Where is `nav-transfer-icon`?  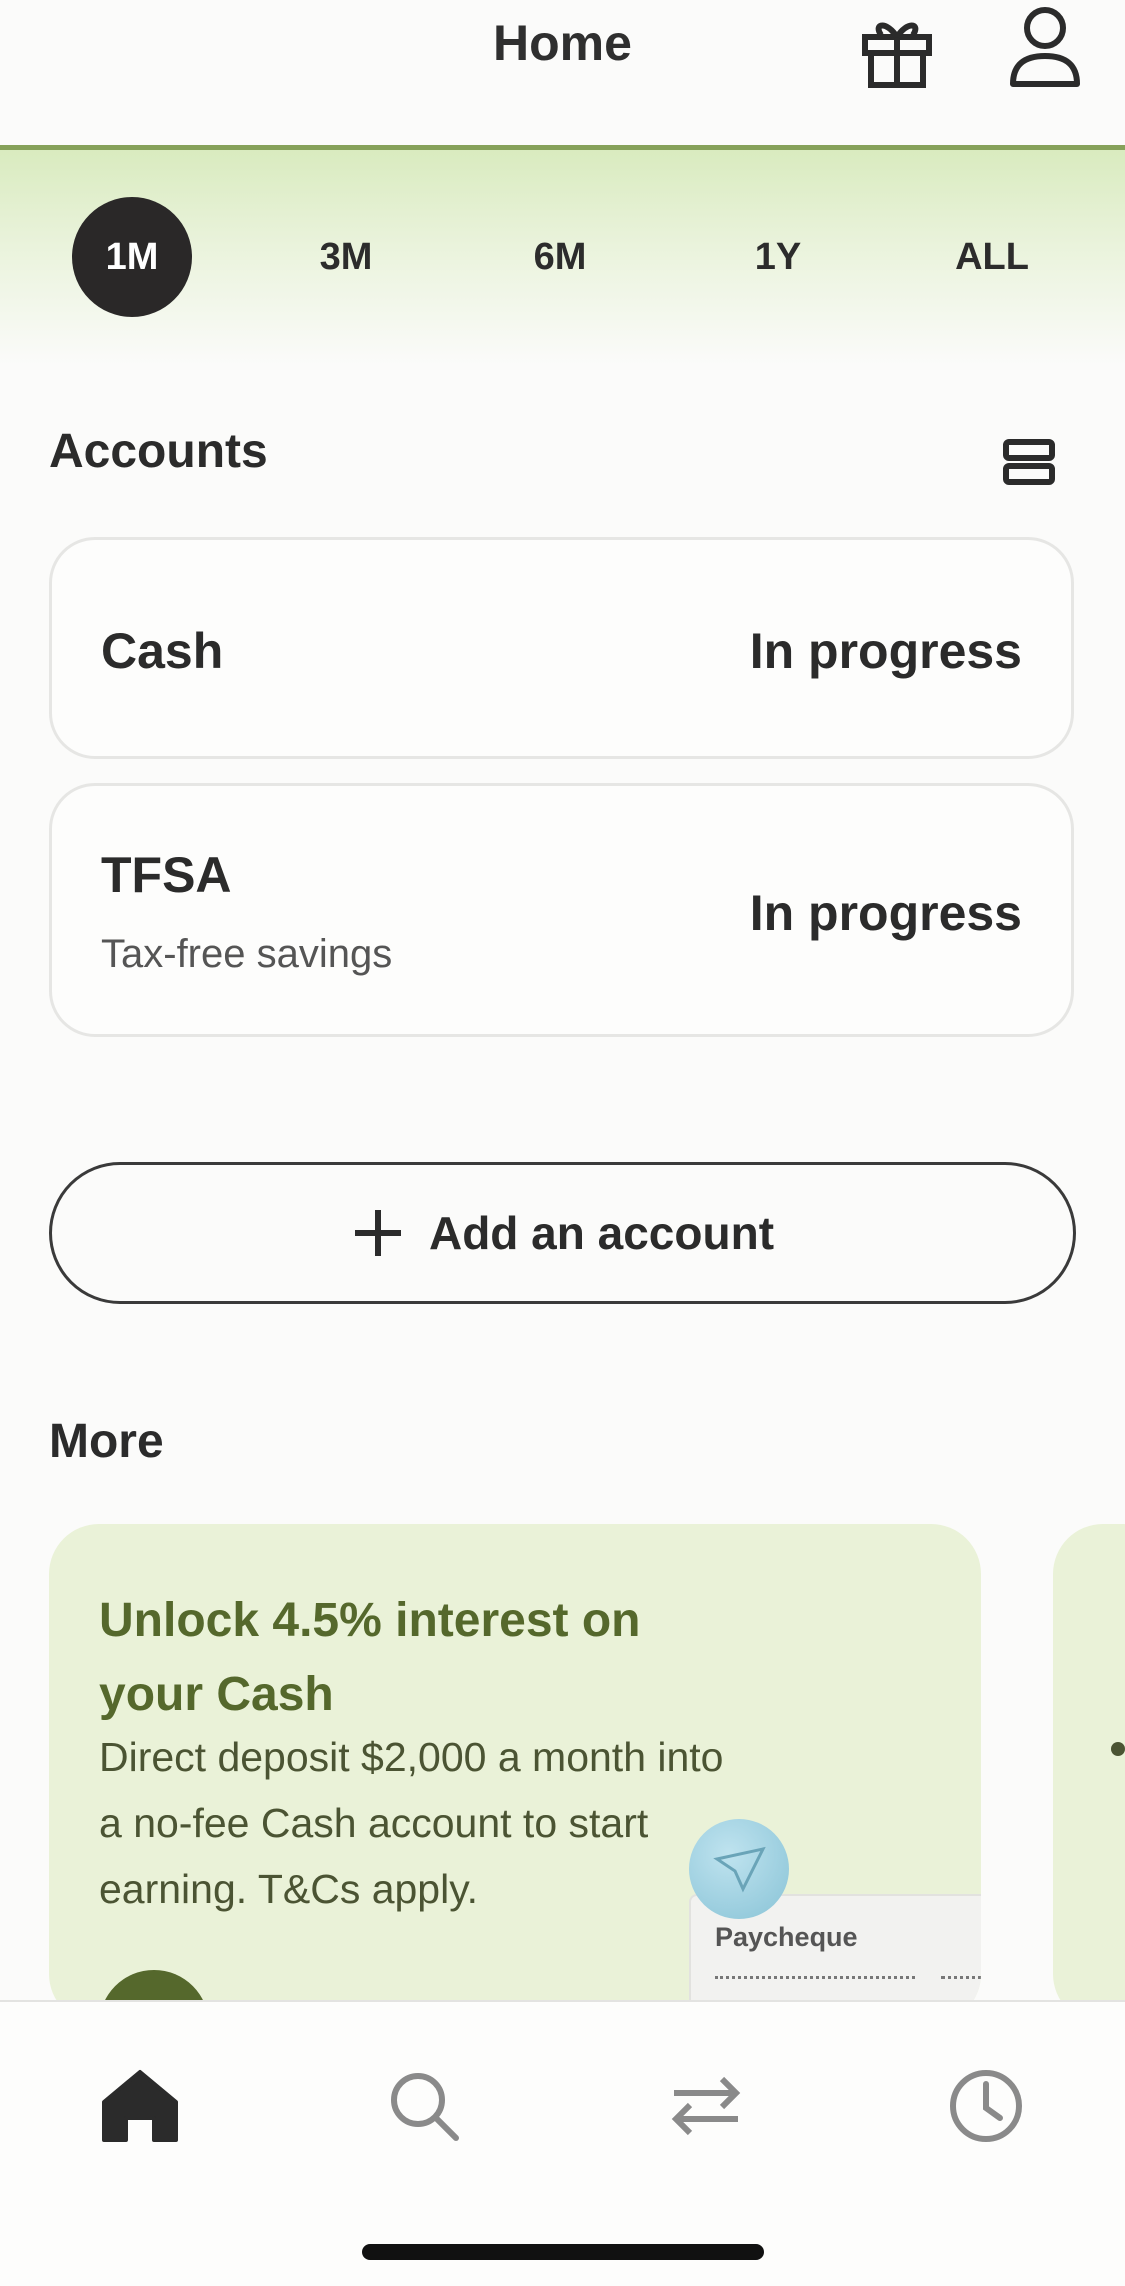 nav-transfer-icon is located at coordinates (706, 2106).